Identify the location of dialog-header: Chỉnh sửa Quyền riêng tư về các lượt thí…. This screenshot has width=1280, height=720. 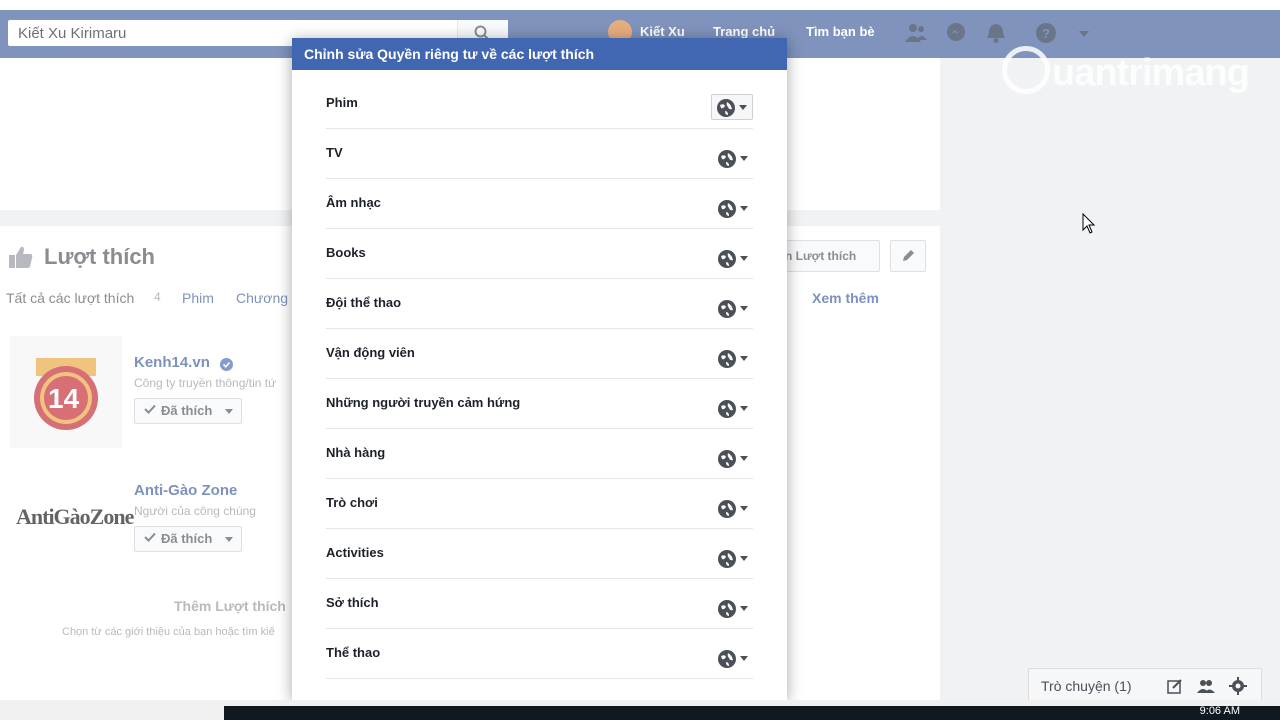
(539, 54).